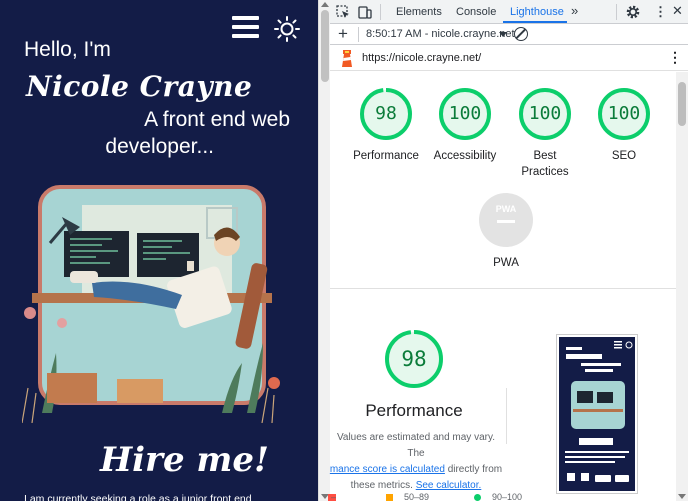 The height and width of the screenshot is (501, 688). I want to click on accessibility-score-gauge: 100, so click(465, 114).